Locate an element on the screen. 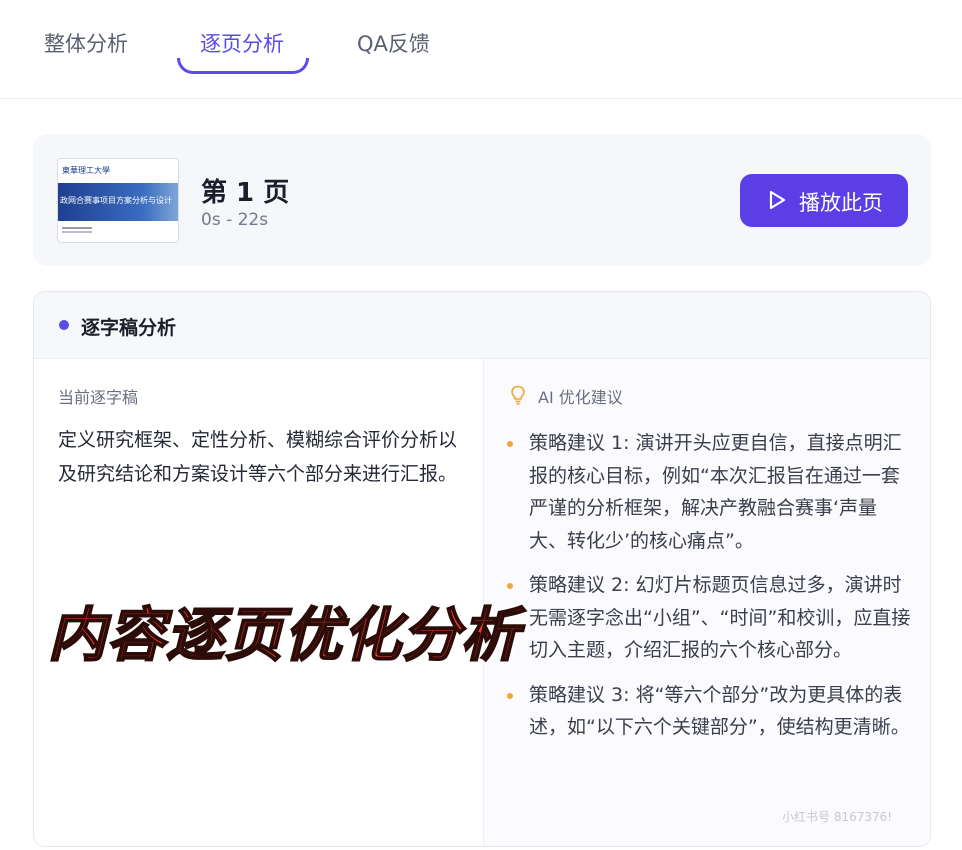  transcript-label: 当前逐字稿 is located at coordinates (98, 397).